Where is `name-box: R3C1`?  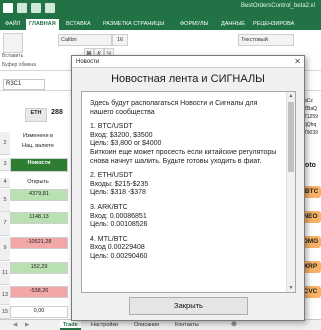 name-box: R3C1 is located at coordinates (24, 84).